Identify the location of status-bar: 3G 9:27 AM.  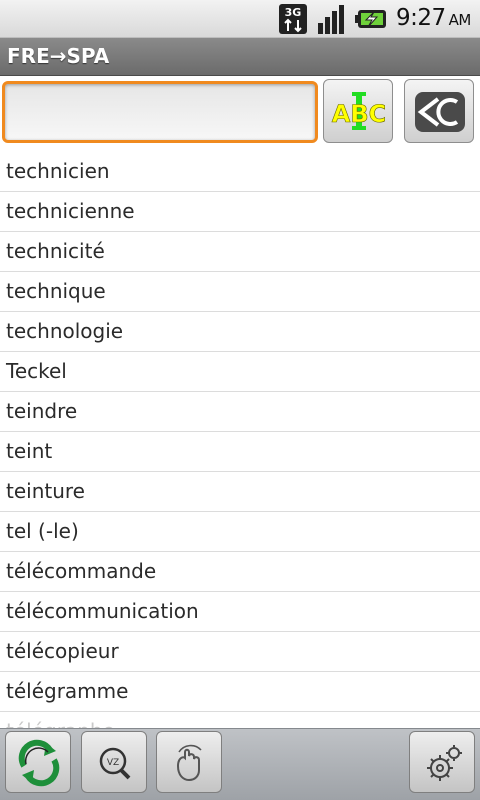
(240, 19).